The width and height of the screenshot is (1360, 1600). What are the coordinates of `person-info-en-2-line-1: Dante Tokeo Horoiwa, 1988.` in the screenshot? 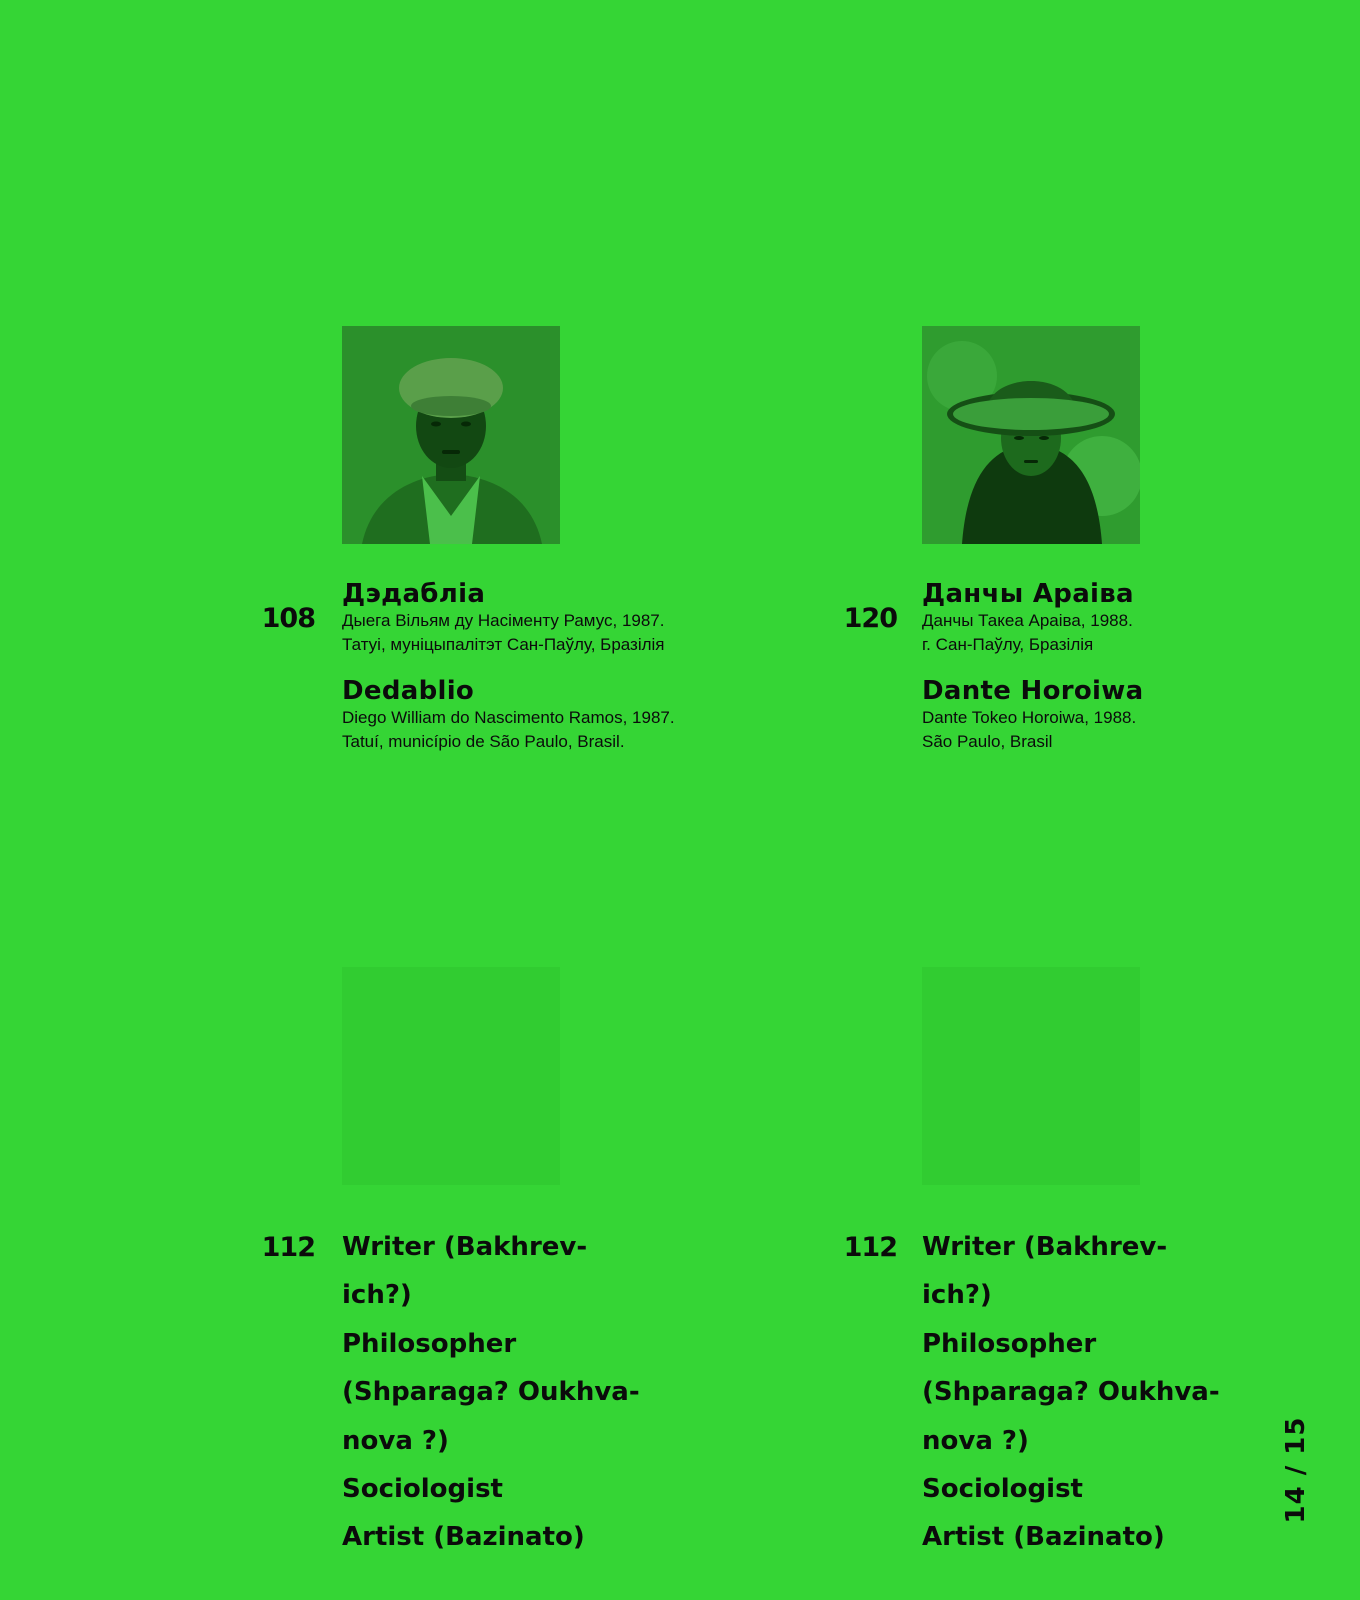 It's located at (1029, 717).